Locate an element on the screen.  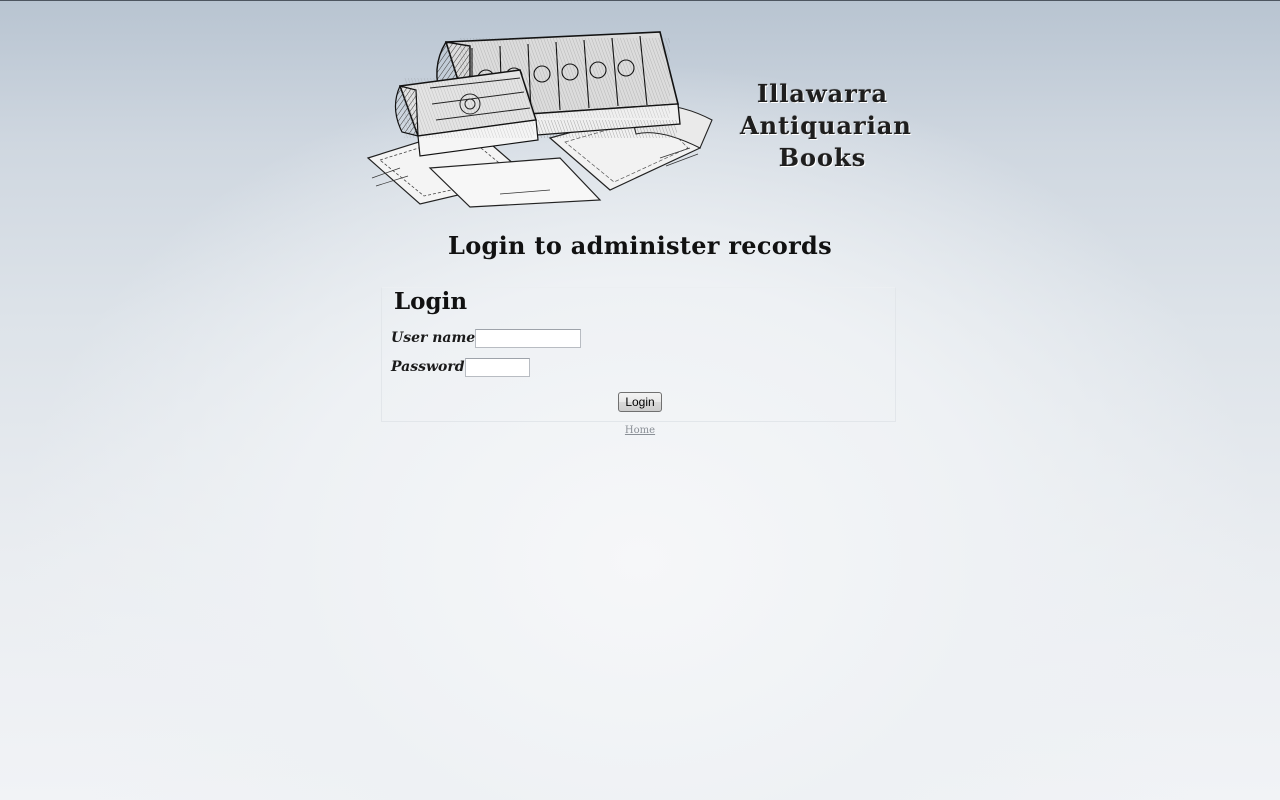
username-input is located at coordinates (528, 338).